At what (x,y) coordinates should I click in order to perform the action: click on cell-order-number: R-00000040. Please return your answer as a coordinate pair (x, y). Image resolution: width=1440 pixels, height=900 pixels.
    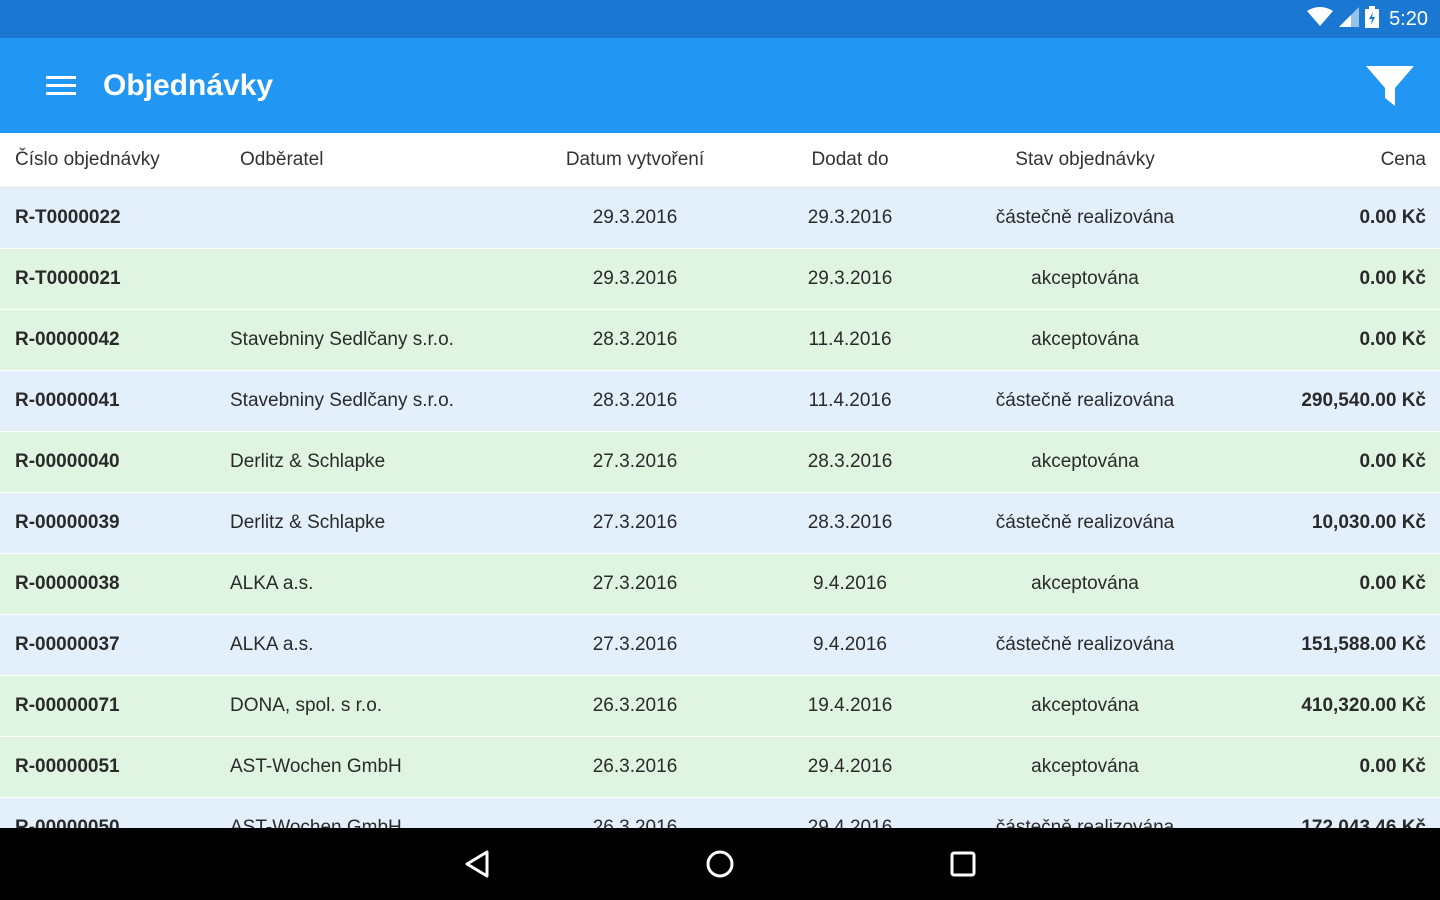
    Looking at the image, I should click on (67, 461).